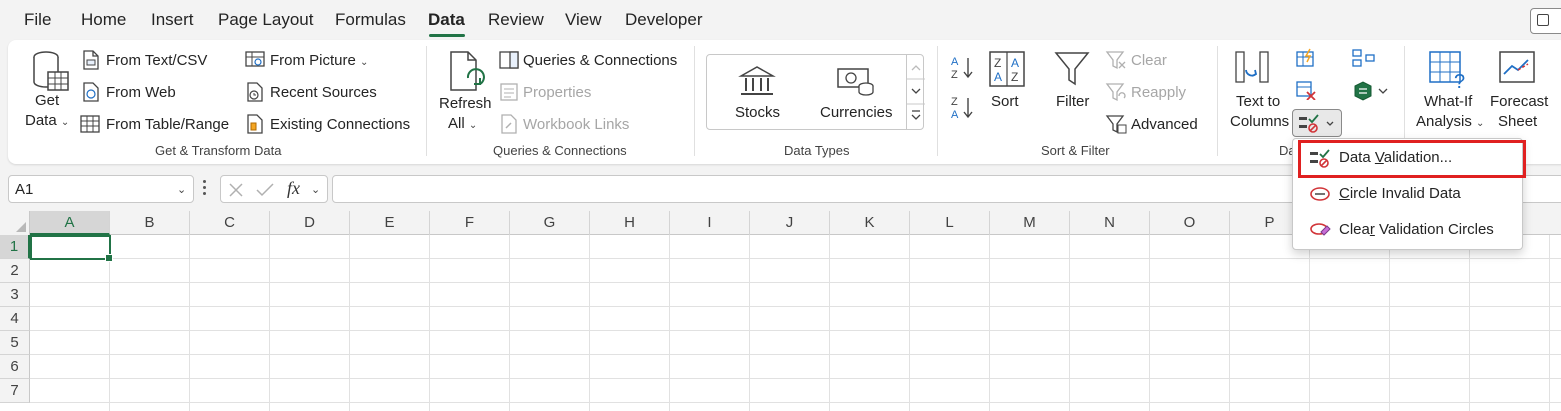  I want to click on tab-file: File, so click(37, 20).